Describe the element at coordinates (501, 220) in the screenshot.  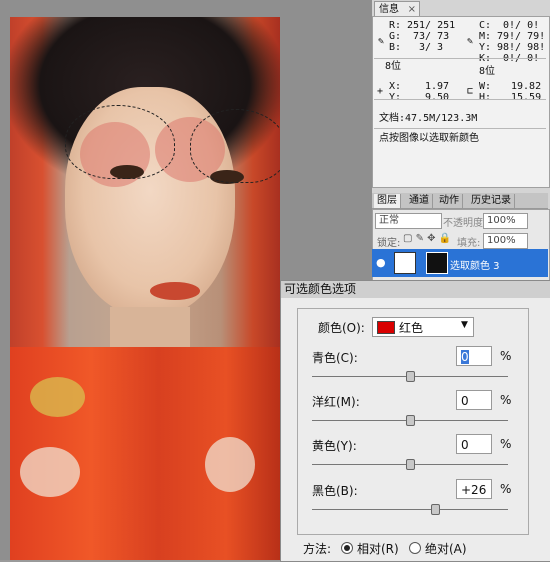
I see `opacity-value: 100%` at that location.